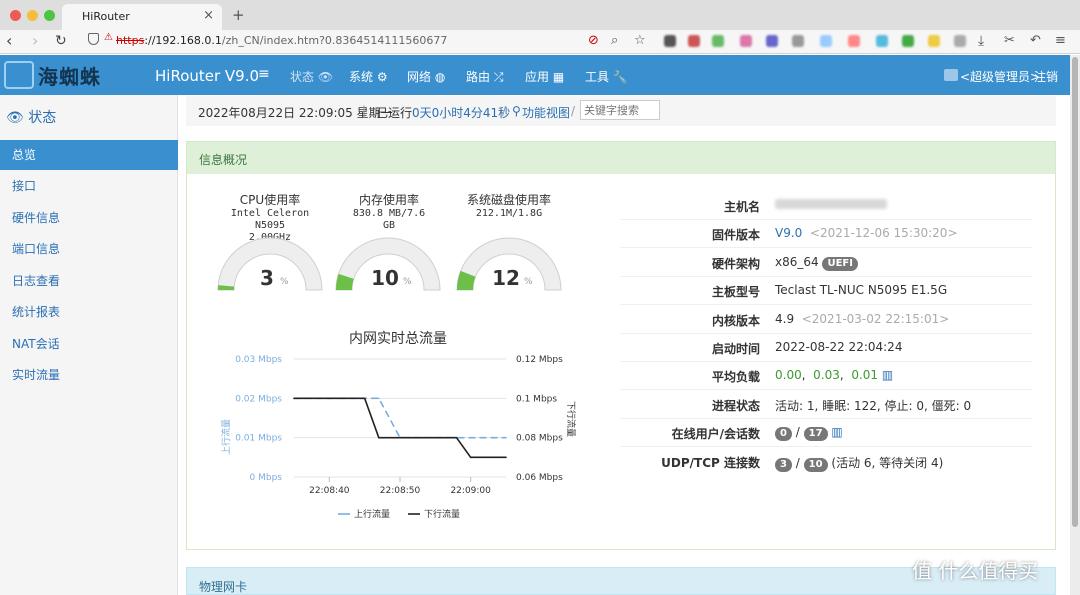 The width and height of the screenshot is (1080, 595). Describe the element at coordinates (539, 439) in the screenshot. I see `y-right-tick-label: 0.08 Mbps` at that location.